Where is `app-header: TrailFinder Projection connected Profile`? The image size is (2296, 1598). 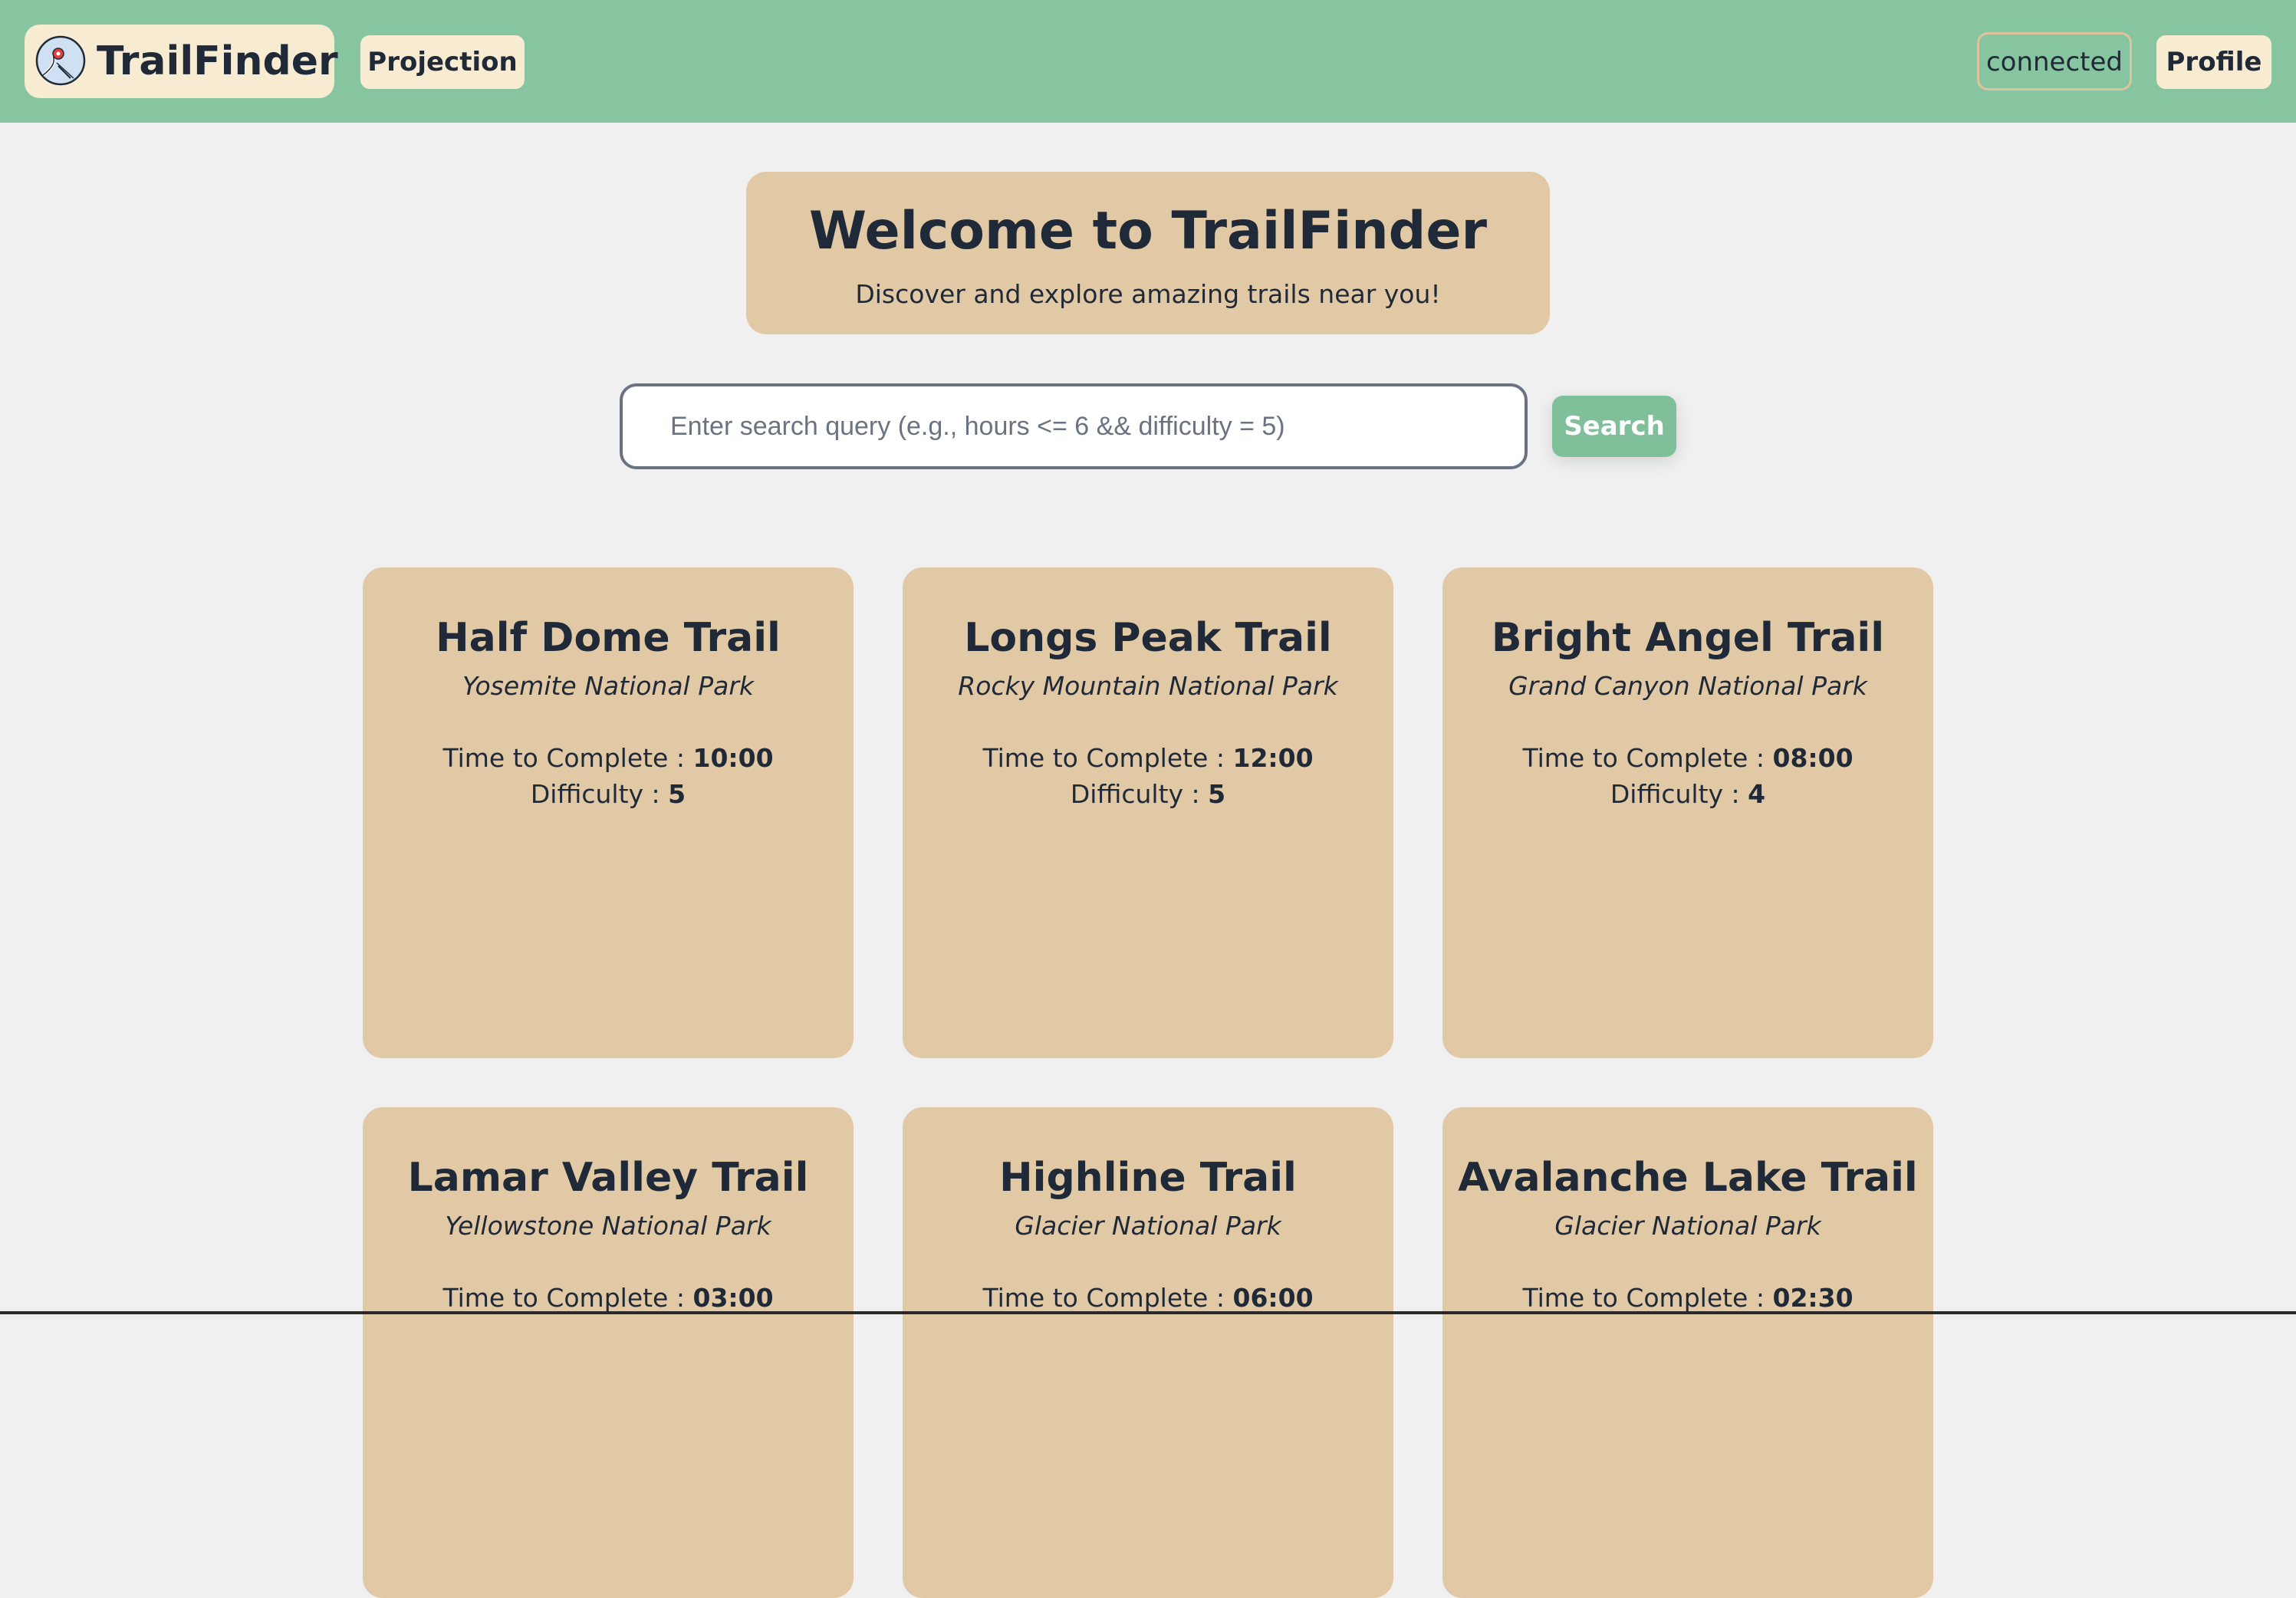 app-header: TrailFinder Projection connected Profile is located at coordinates (1148, 61).